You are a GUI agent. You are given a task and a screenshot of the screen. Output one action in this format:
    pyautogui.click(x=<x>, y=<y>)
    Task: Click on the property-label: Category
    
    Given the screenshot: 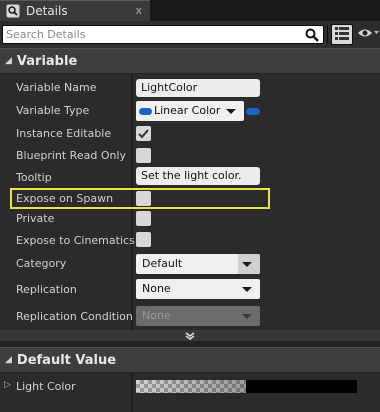 What is the action you would take?
    pyautogui.click(x=41, y=263)
    